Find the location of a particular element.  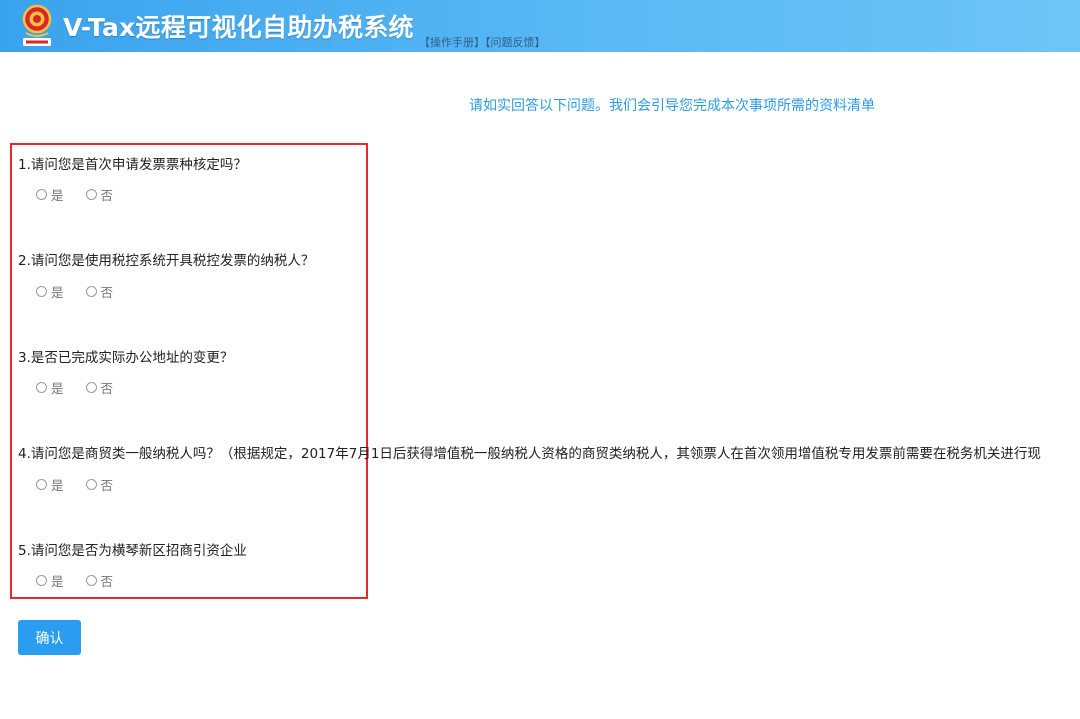

q4-no-label: 否 is located at coordinates (107, 485).